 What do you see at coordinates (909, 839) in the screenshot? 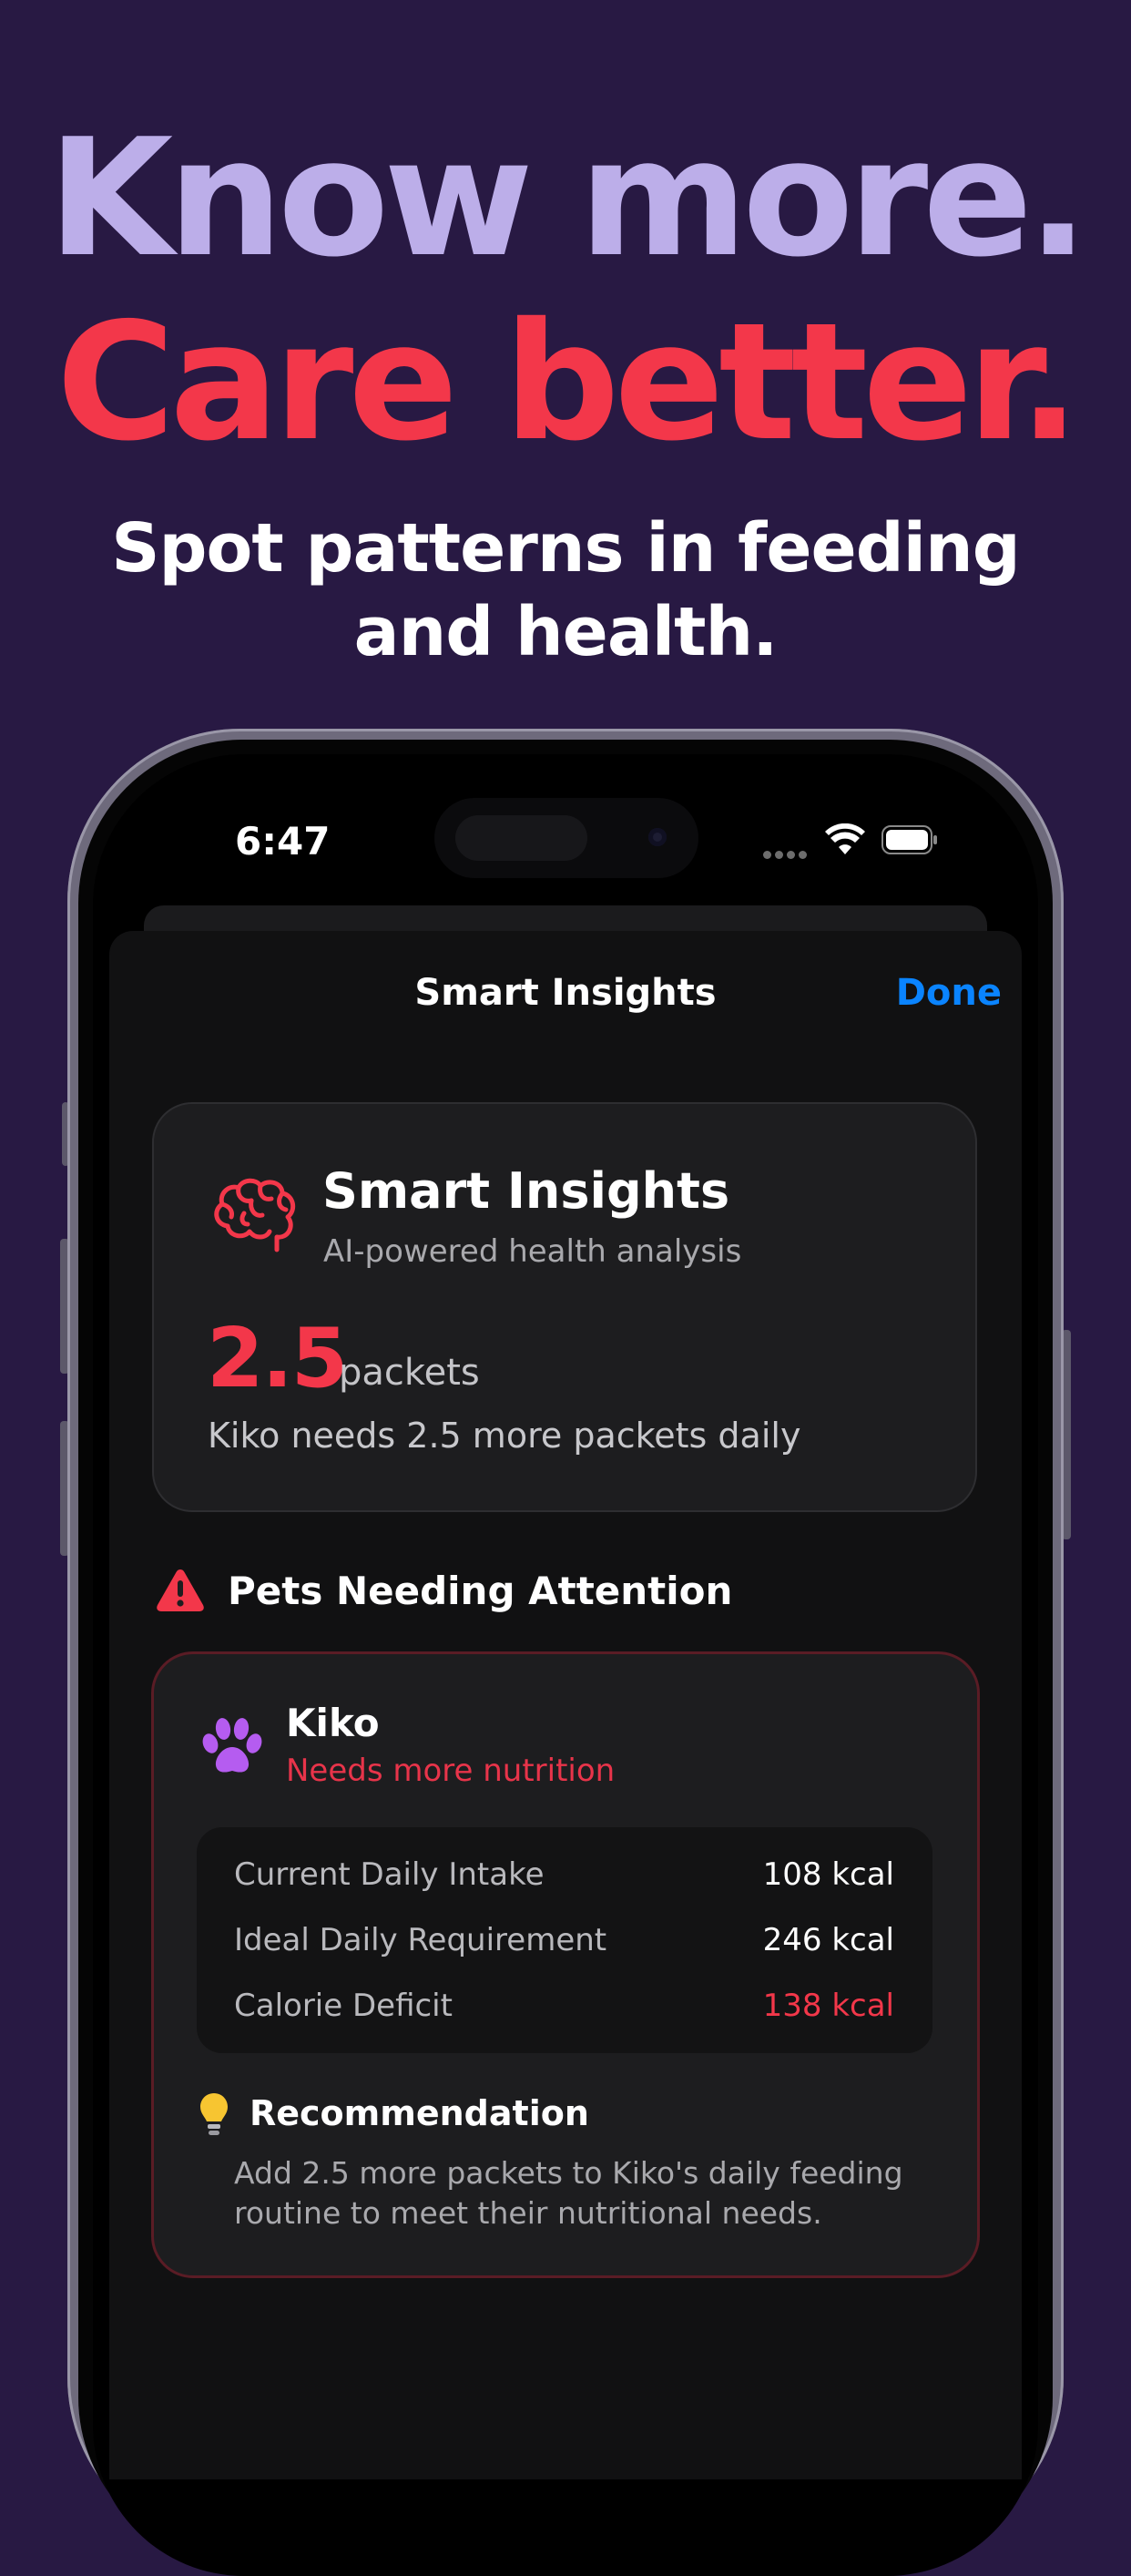
I see `battery-icon` at bounding box center [909, 839].